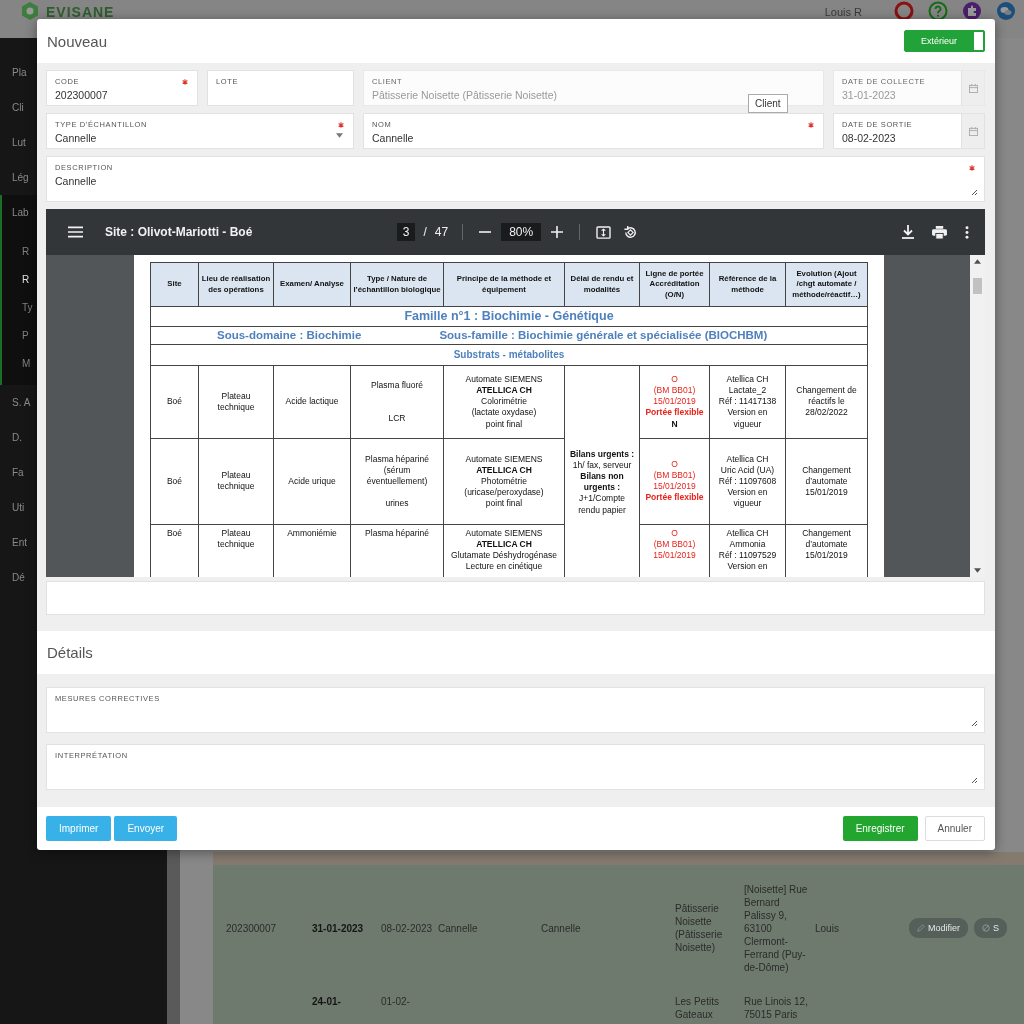 The width and height of the screenshot is (1024, 1024). What do you see at coordinates (252, 928) in the screenshot?
I see `table-cell-text: 202300007` at bounding box center [252, 928].